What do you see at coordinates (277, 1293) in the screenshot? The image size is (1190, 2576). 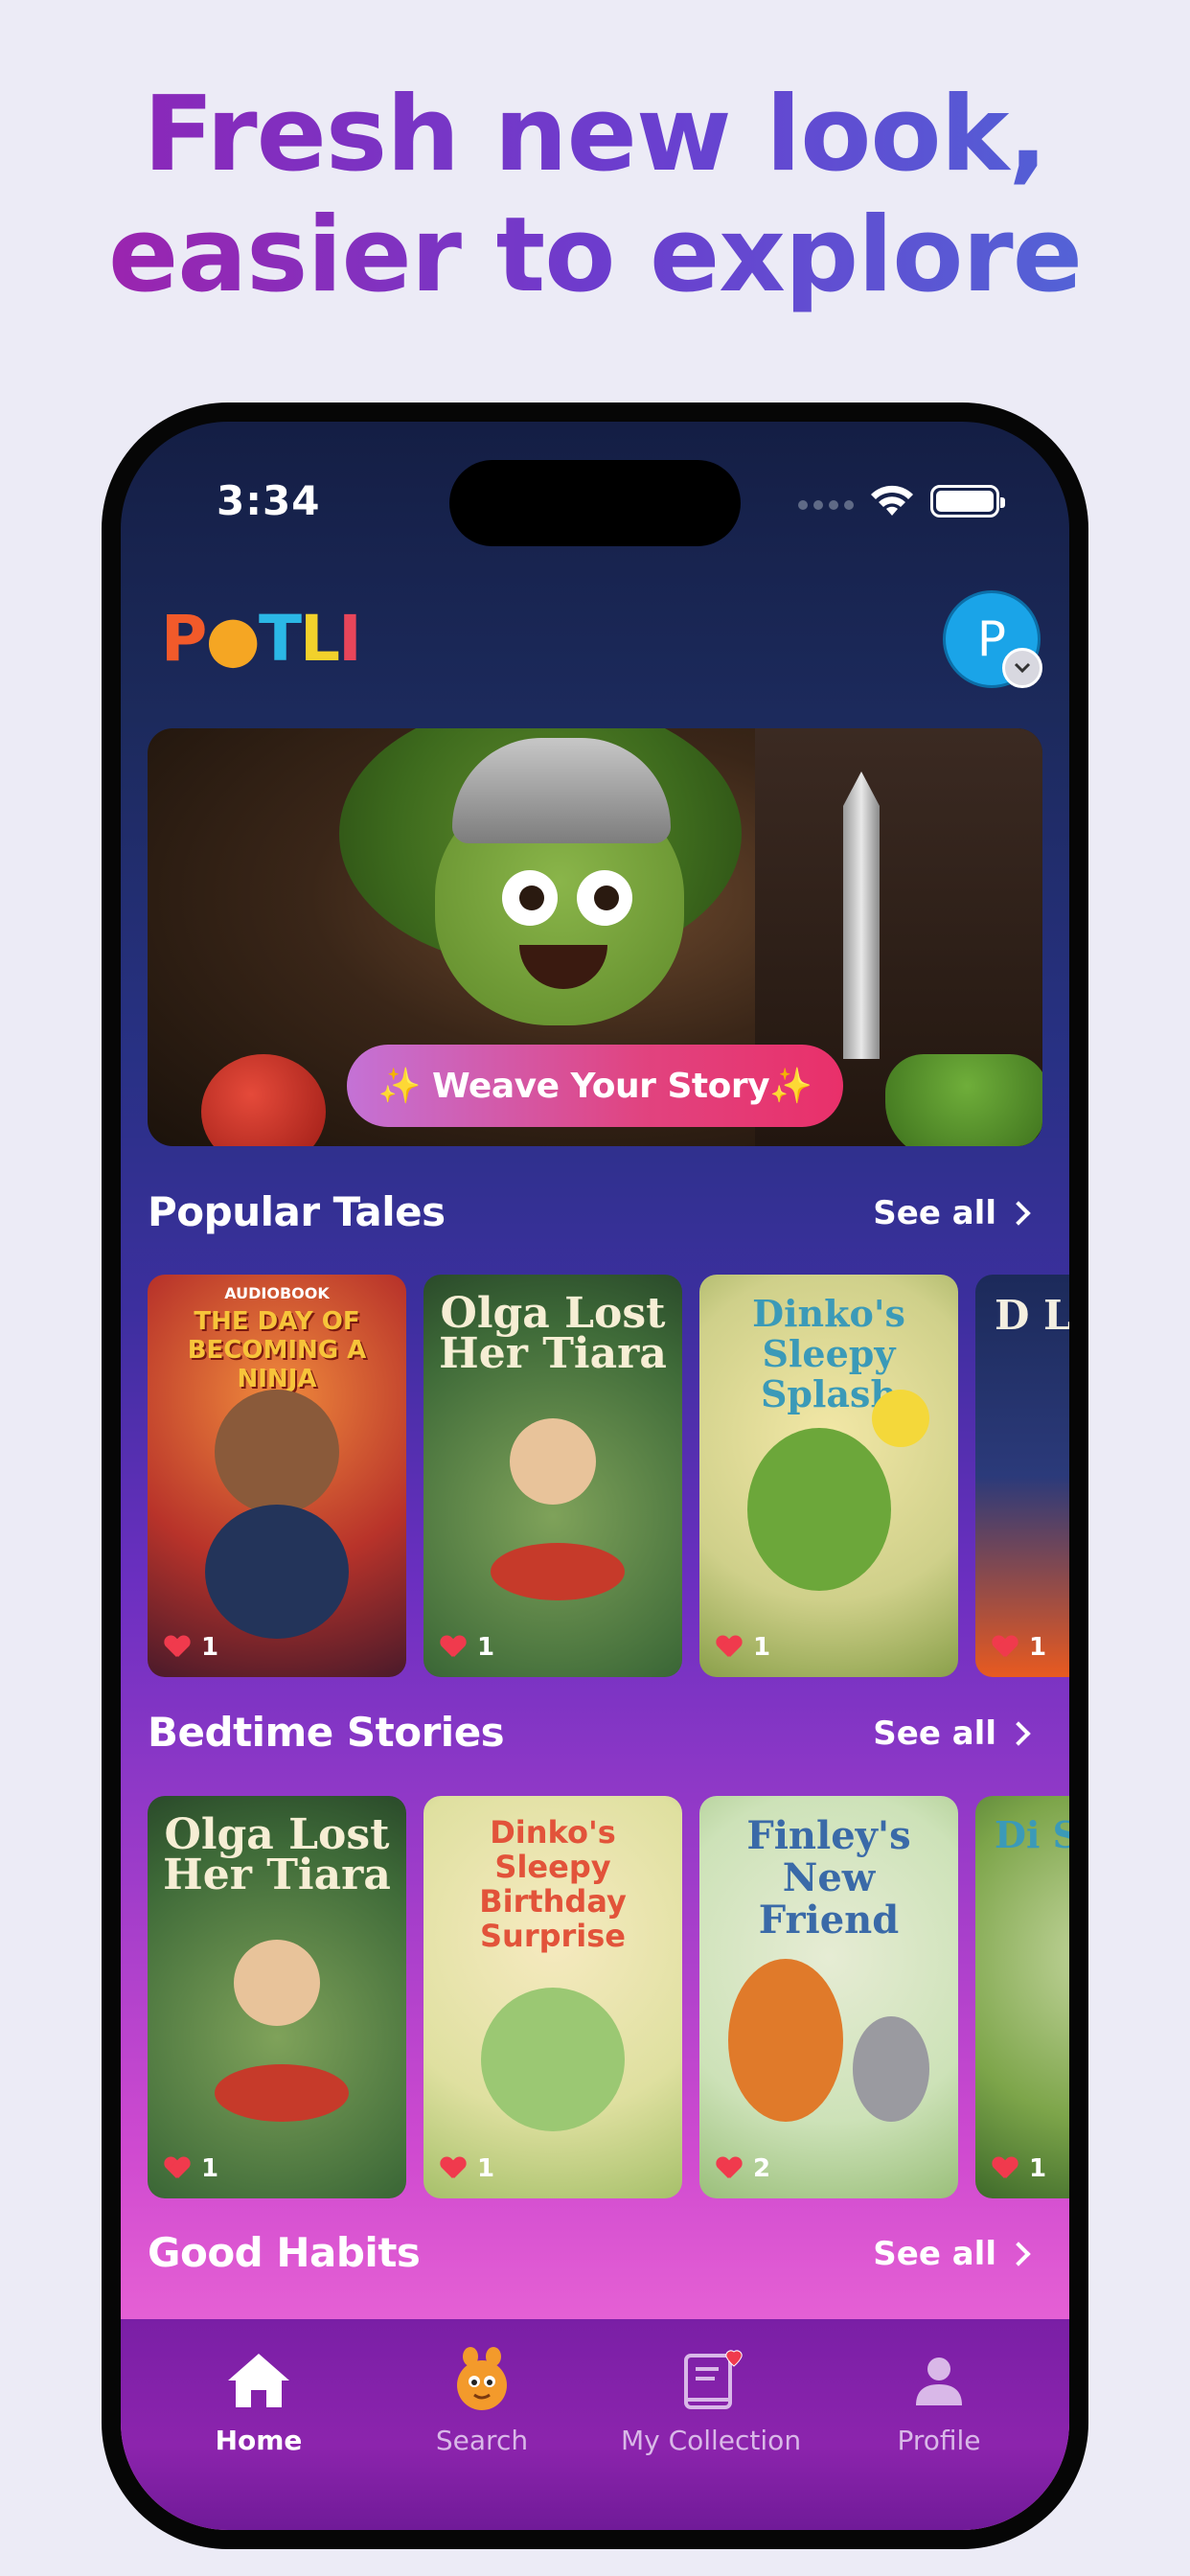 I see `card-badge: AUDIOBOOK` at bounding box center [277, 1293].